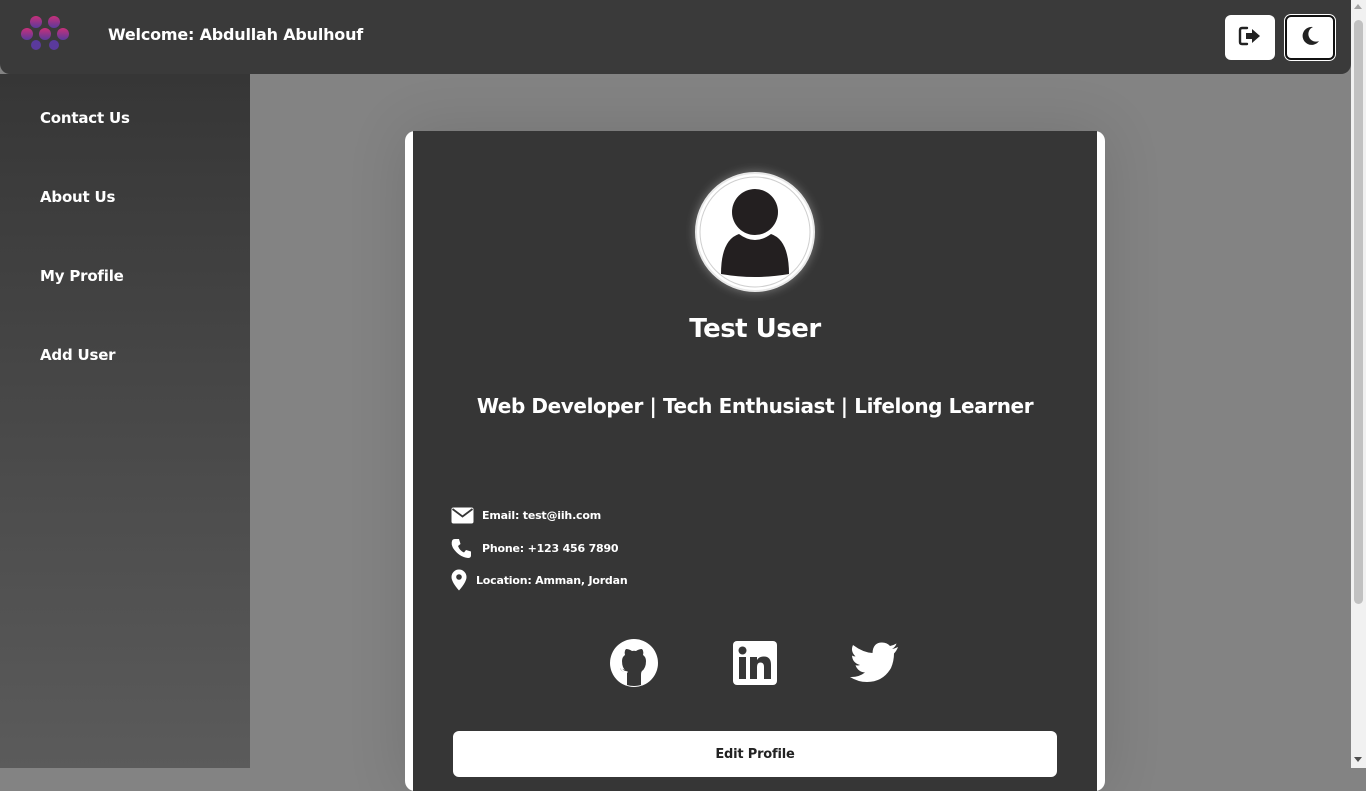  I want to click on github-icon, so click(634, 663).